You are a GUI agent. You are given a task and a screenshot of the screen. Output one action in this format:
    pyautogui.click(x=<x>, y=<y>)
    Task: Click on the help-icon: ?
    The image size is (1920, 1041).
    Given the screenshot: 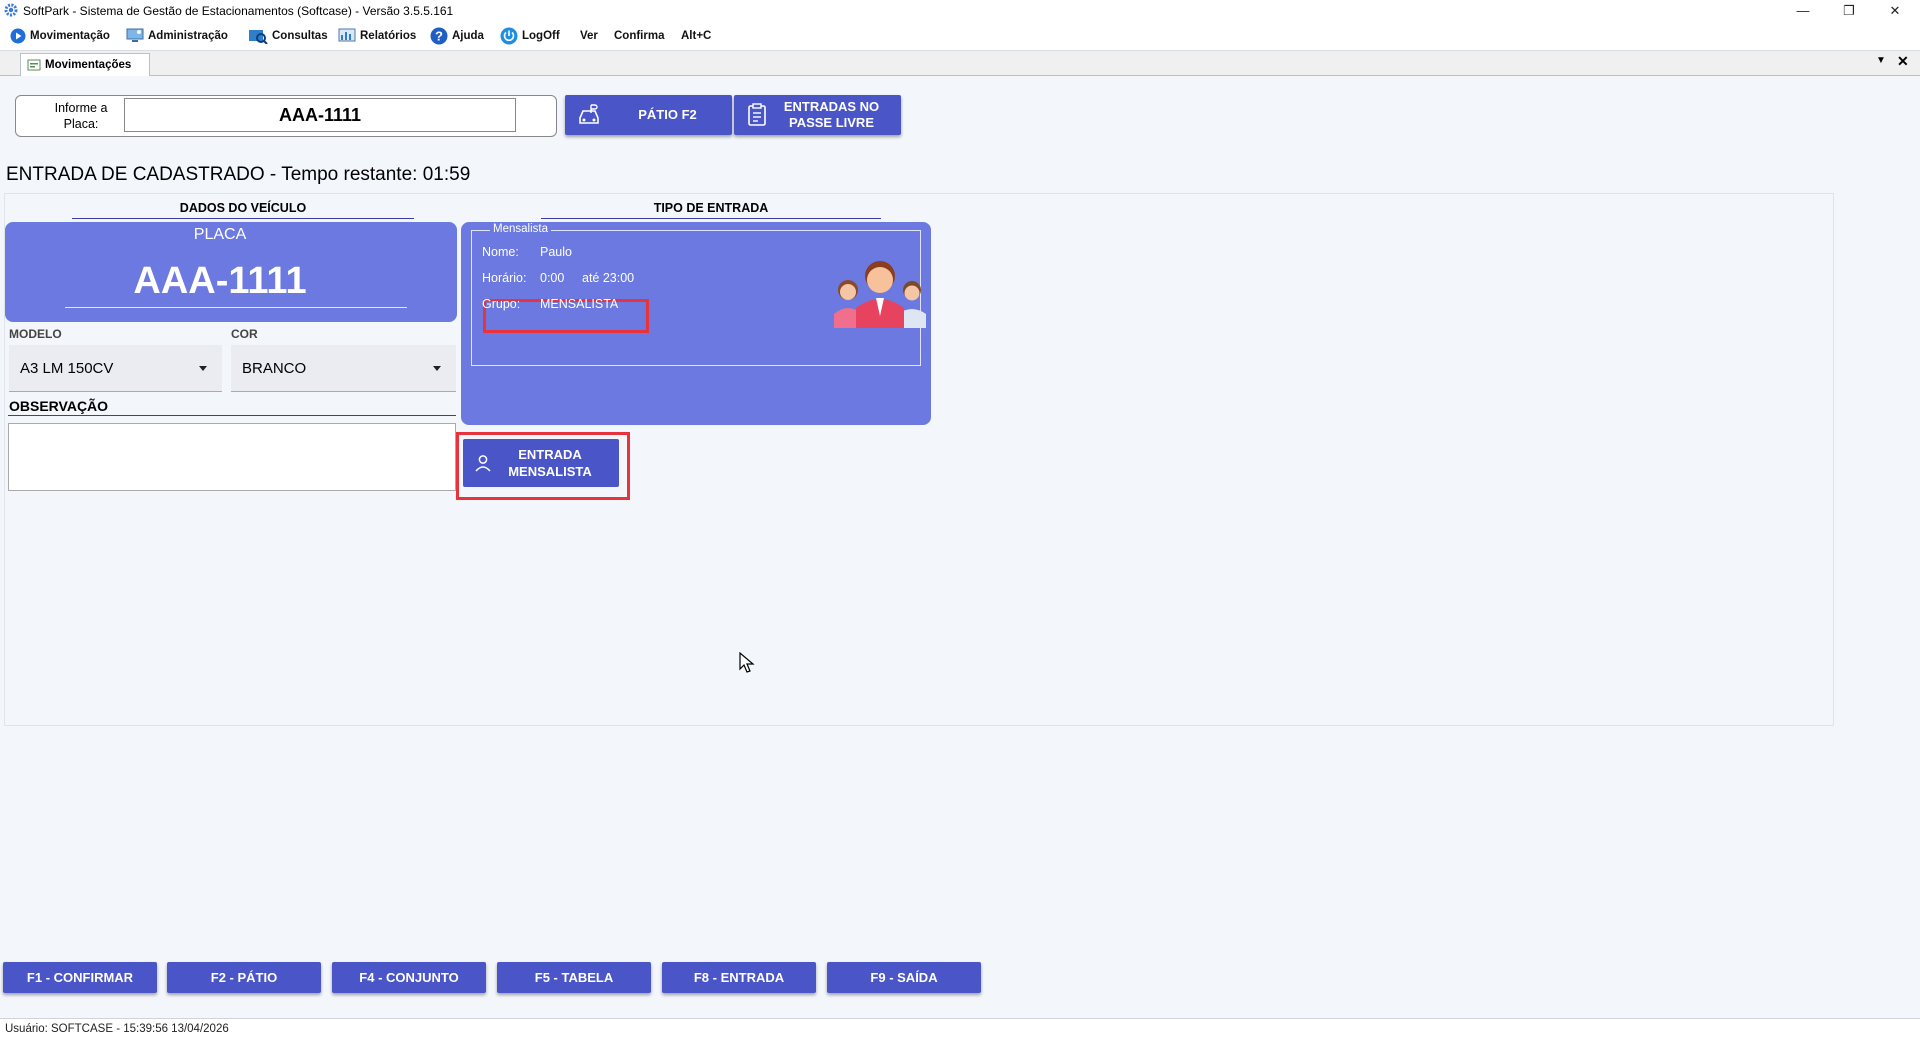 What is the action you would take?
    pyautogui.click(x=439, y=36)
    